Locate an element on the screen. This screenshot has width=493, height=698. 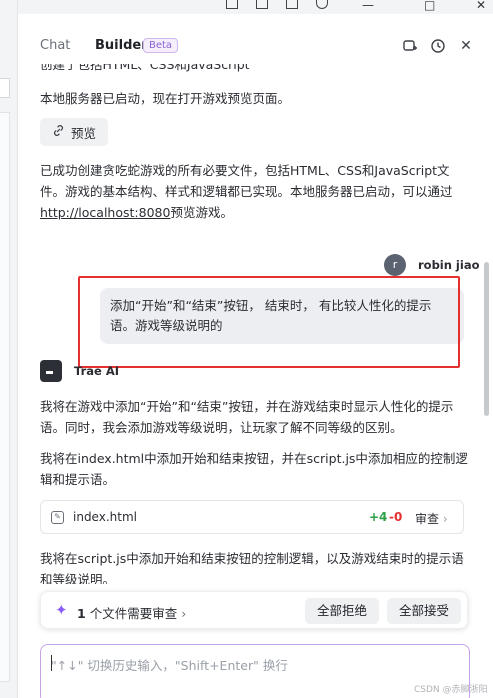
localhost-link: http://localhost:8080 is located at coordinates (105, 212).